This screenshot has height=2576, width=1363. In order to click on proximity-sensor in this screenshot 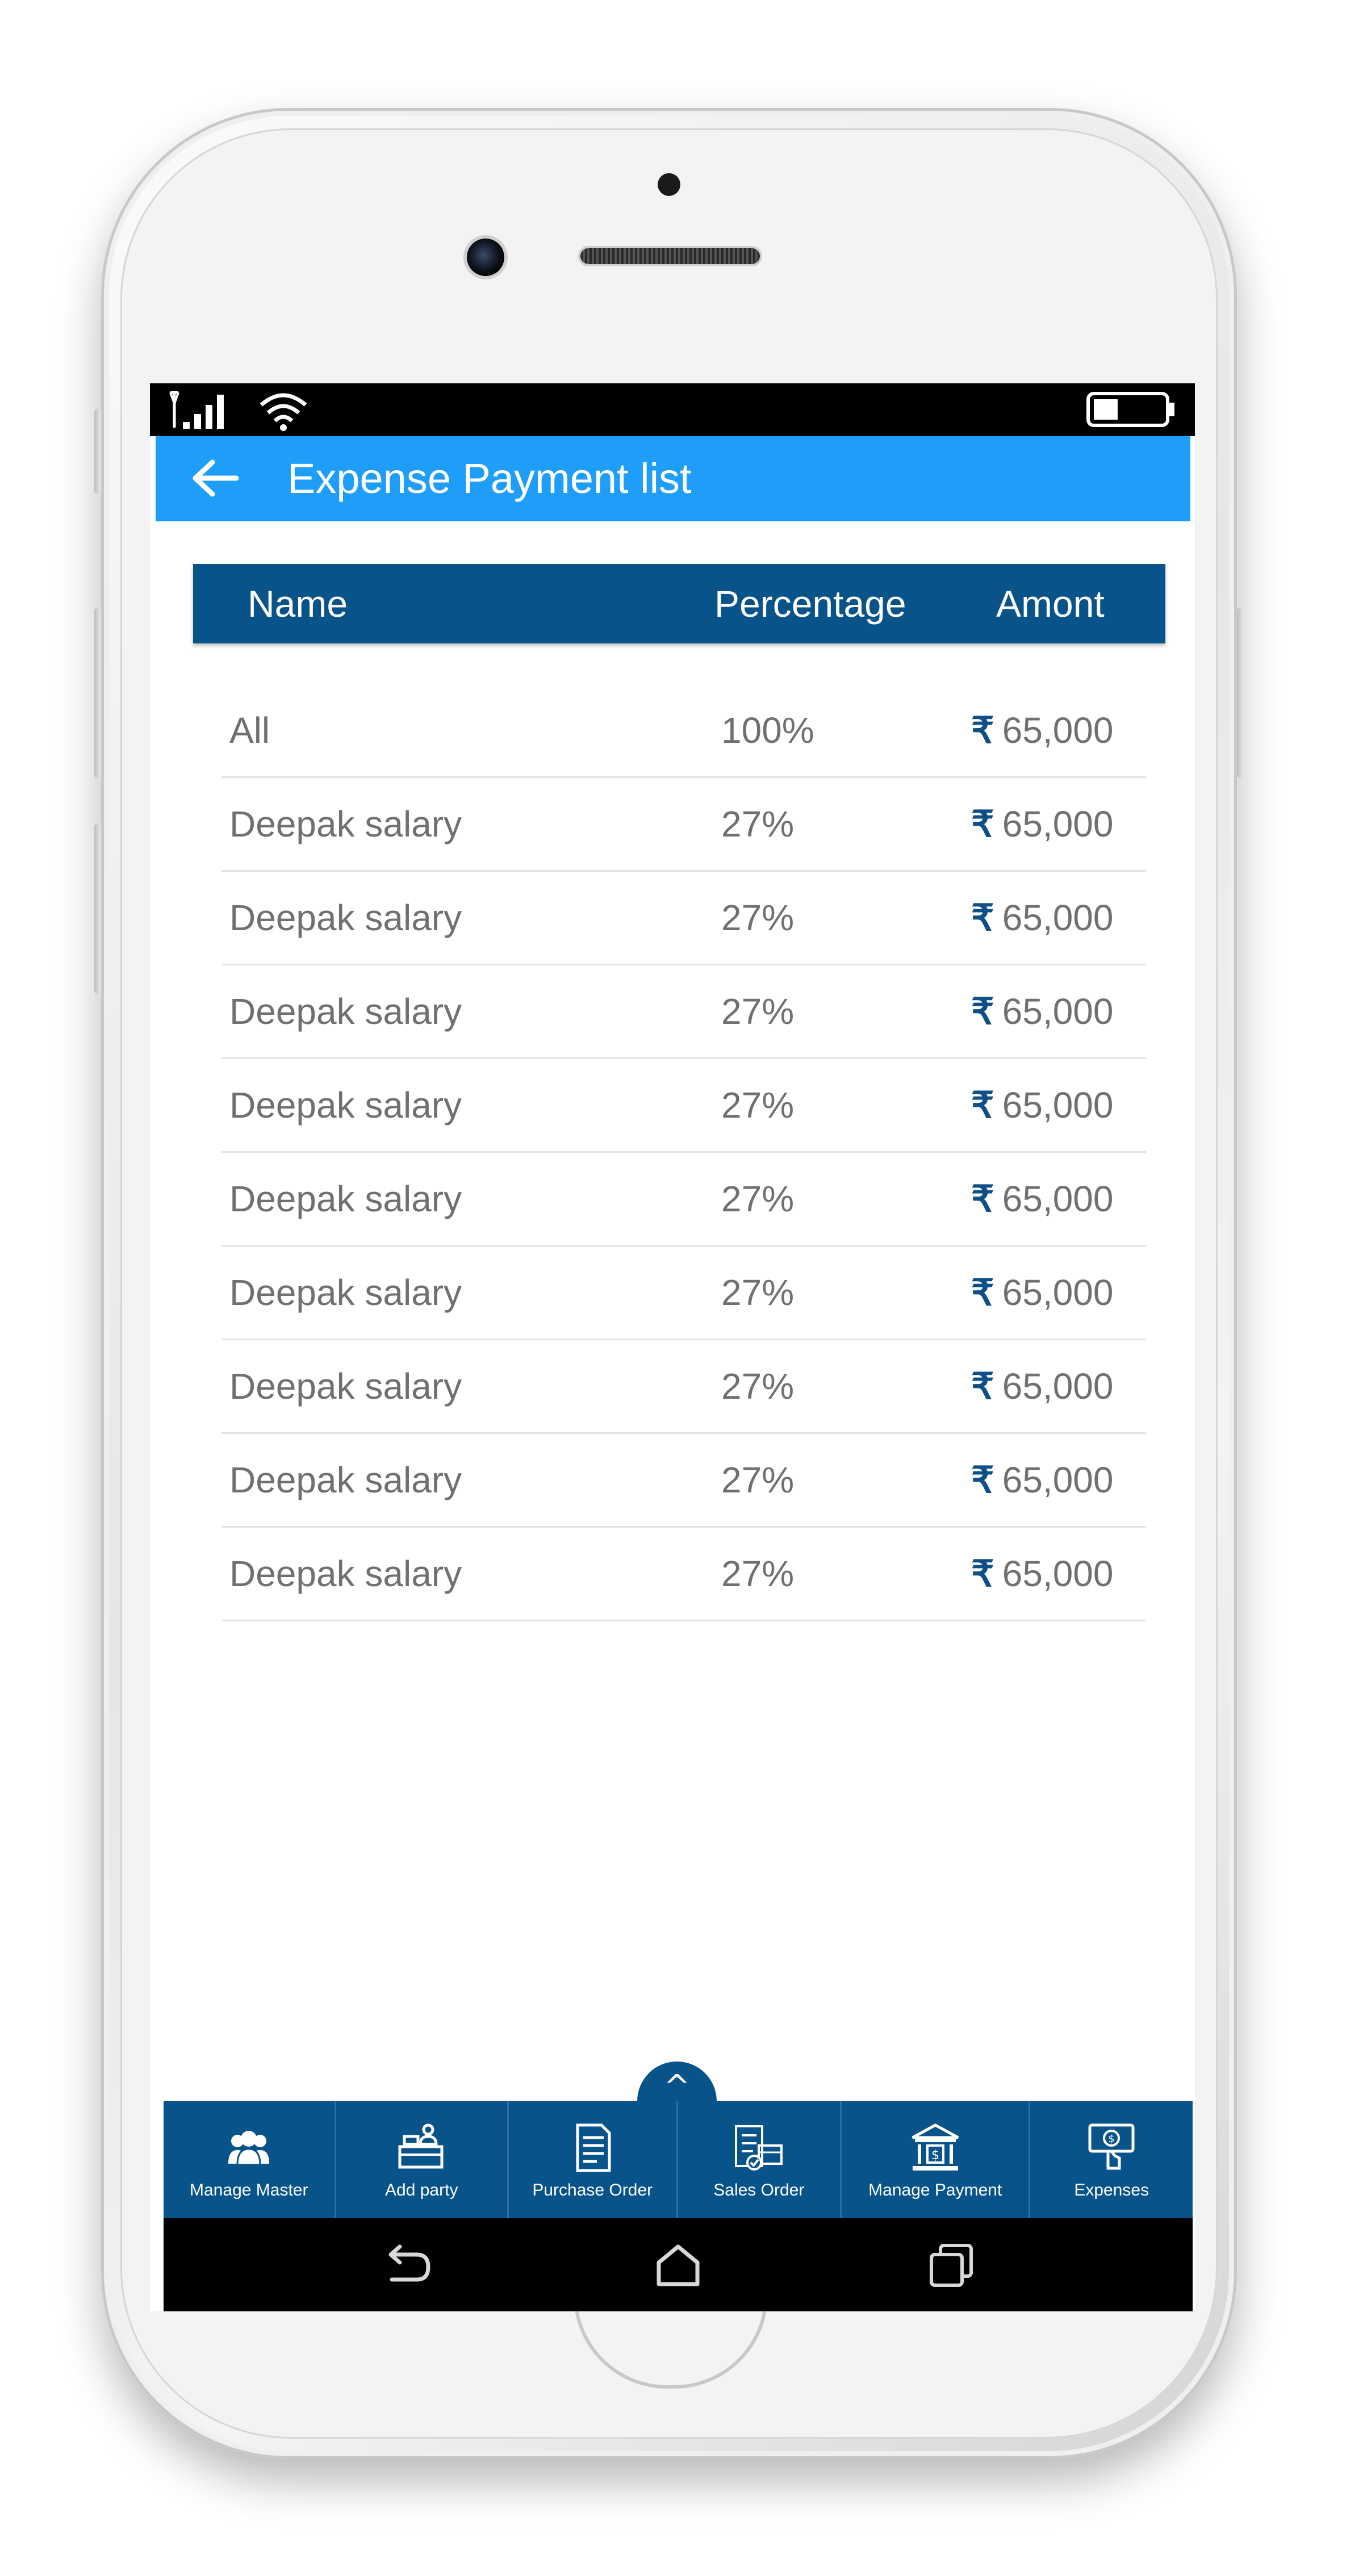, I will do `click(669, 184)`.